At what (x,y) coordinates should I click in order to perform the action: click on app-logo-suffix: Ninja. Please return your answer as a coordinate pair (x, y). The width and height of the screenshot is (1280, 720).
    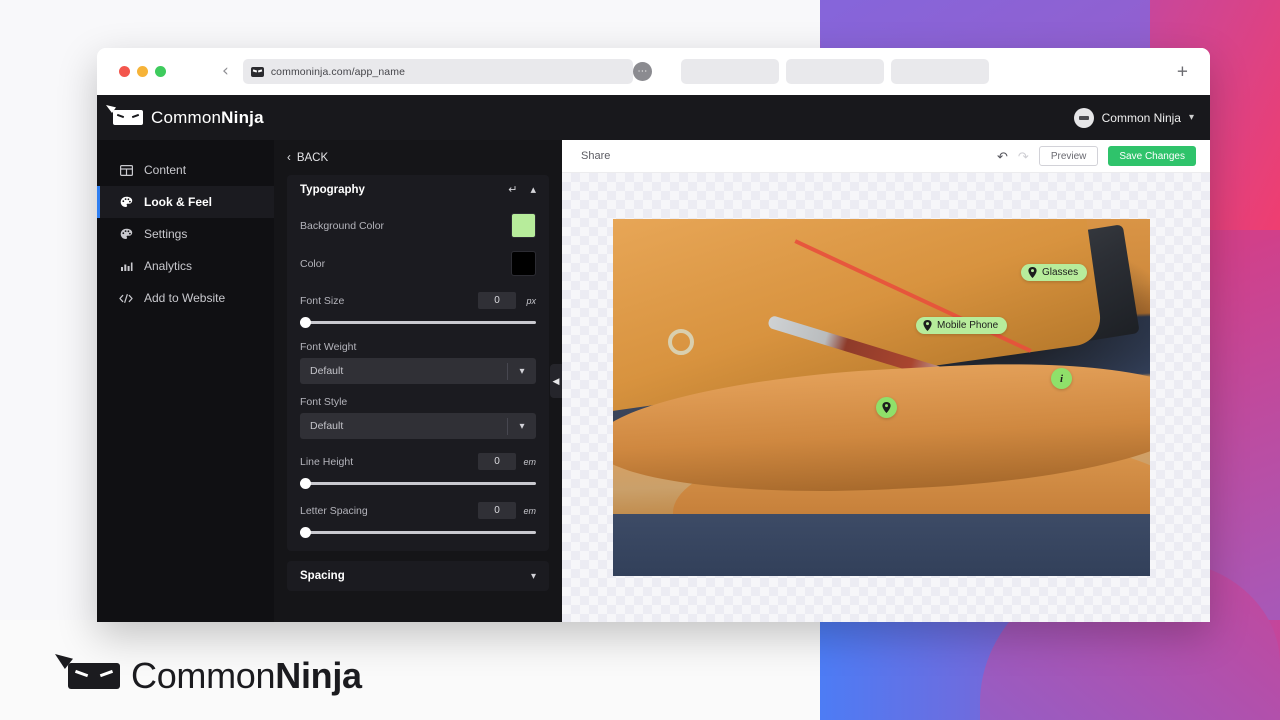
    Looking at the image, I should click on (242, 117).